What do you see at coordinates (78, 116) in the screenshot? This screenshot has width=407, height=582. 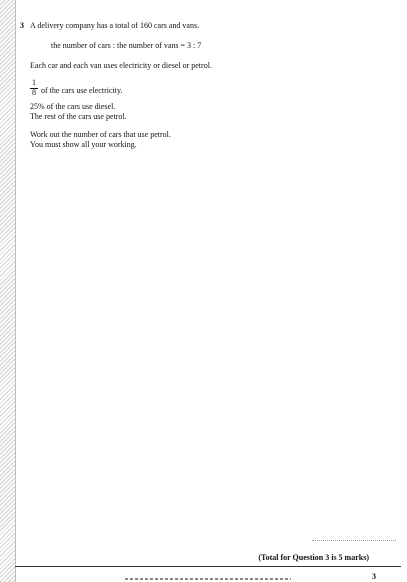 I see `petrol-statement: The rest of the cars use petrol.` at bounding box center [78, 116].